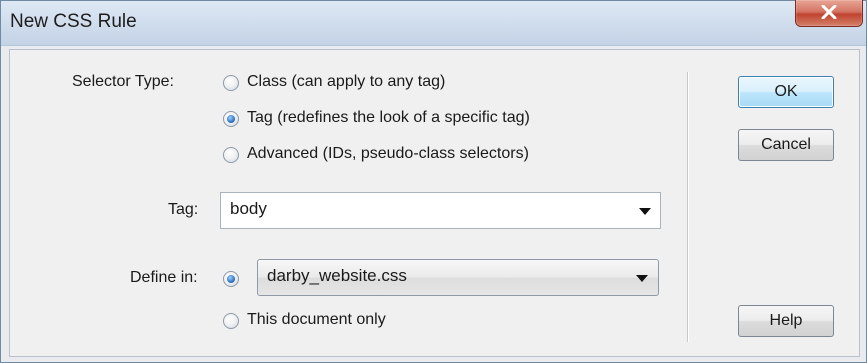  What do you see at coordinates (433, 23) in the screenshot?
I see `title-bar: New CSS Rule` at bounding box center [433, 23].